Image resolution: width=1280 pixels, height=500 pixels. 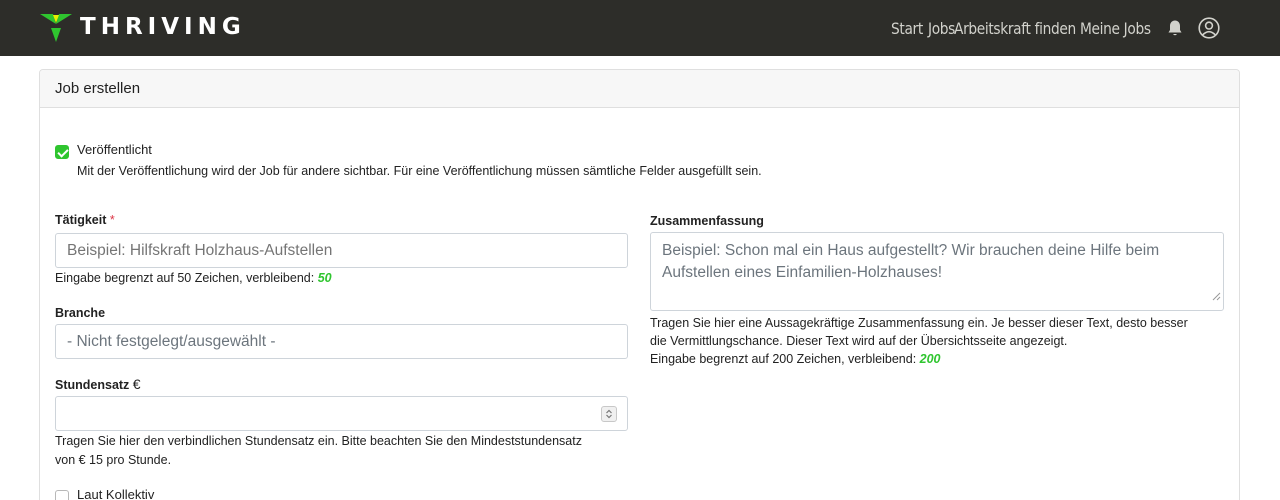 What do you see at coordinates (707, 221) in the screenshot?
I see `zusammenfassung-label: Zusammenfassung` at bounding box center [707, 221].